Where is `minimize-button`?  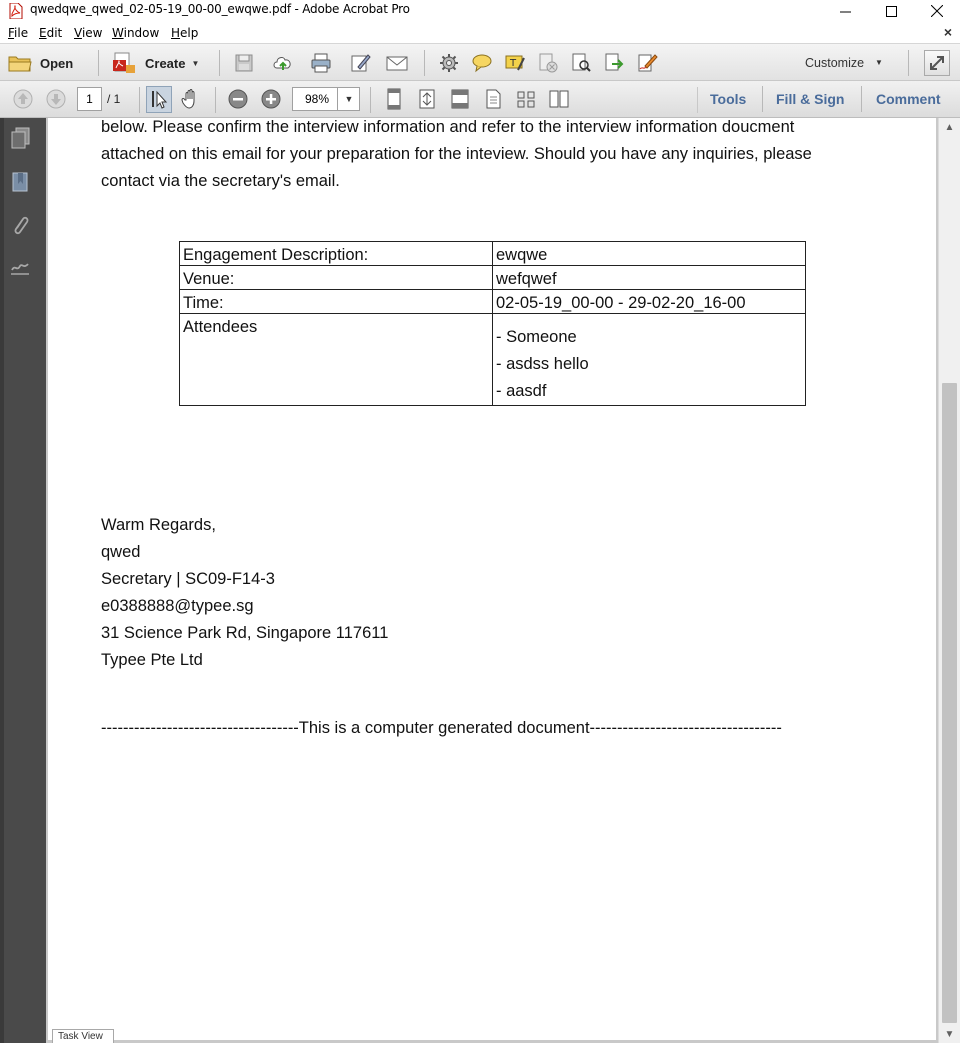 minimize-button is located at coordinates (845, 11).